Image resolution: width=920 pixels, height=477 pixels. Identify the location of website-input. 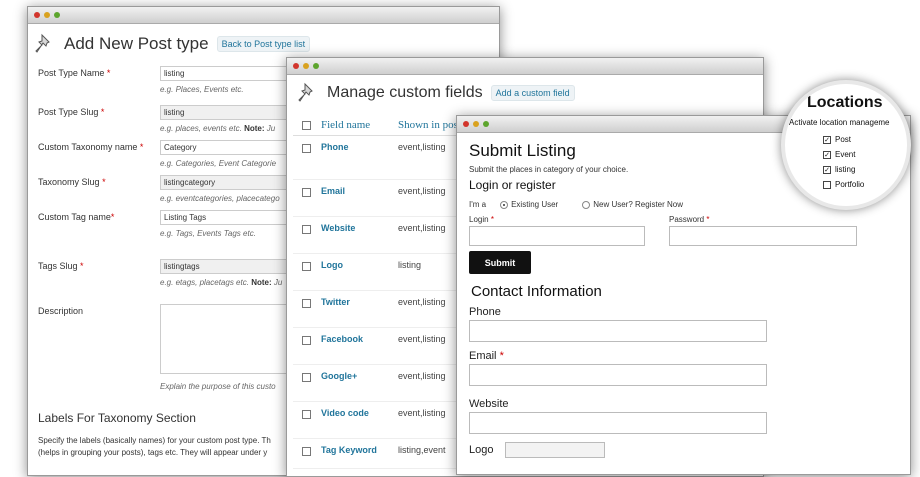
(618, 423).